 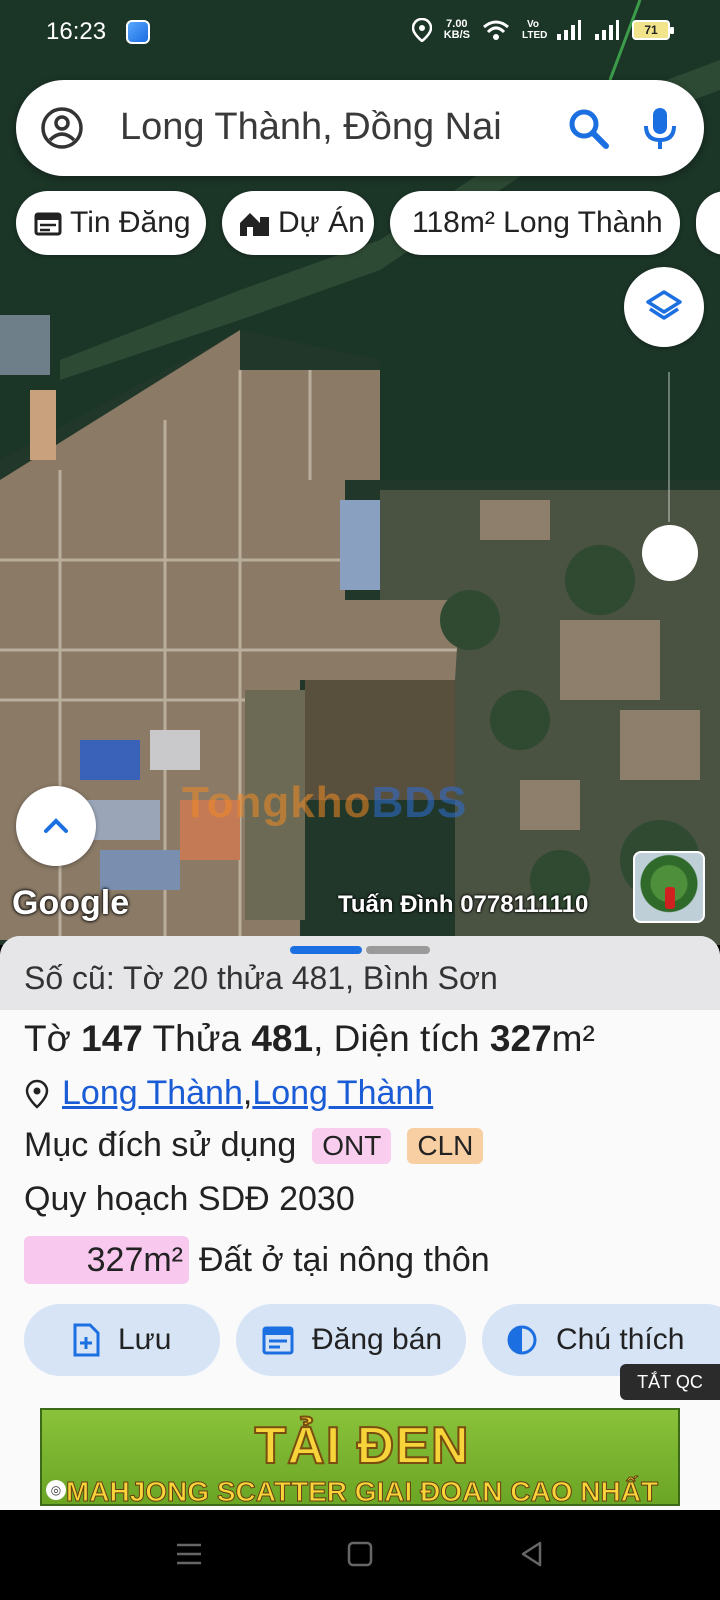 I want to click on author-credit: Tuấn Đình 0778111110, so click(x=463, y=904).